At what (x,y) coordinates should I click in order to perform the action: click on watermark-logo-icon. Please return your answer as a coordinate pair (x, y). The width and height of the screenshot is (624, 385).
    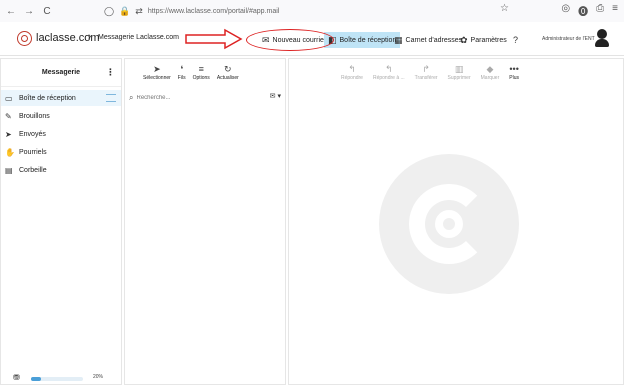
    Looking at the image, I should click on (449, 224).